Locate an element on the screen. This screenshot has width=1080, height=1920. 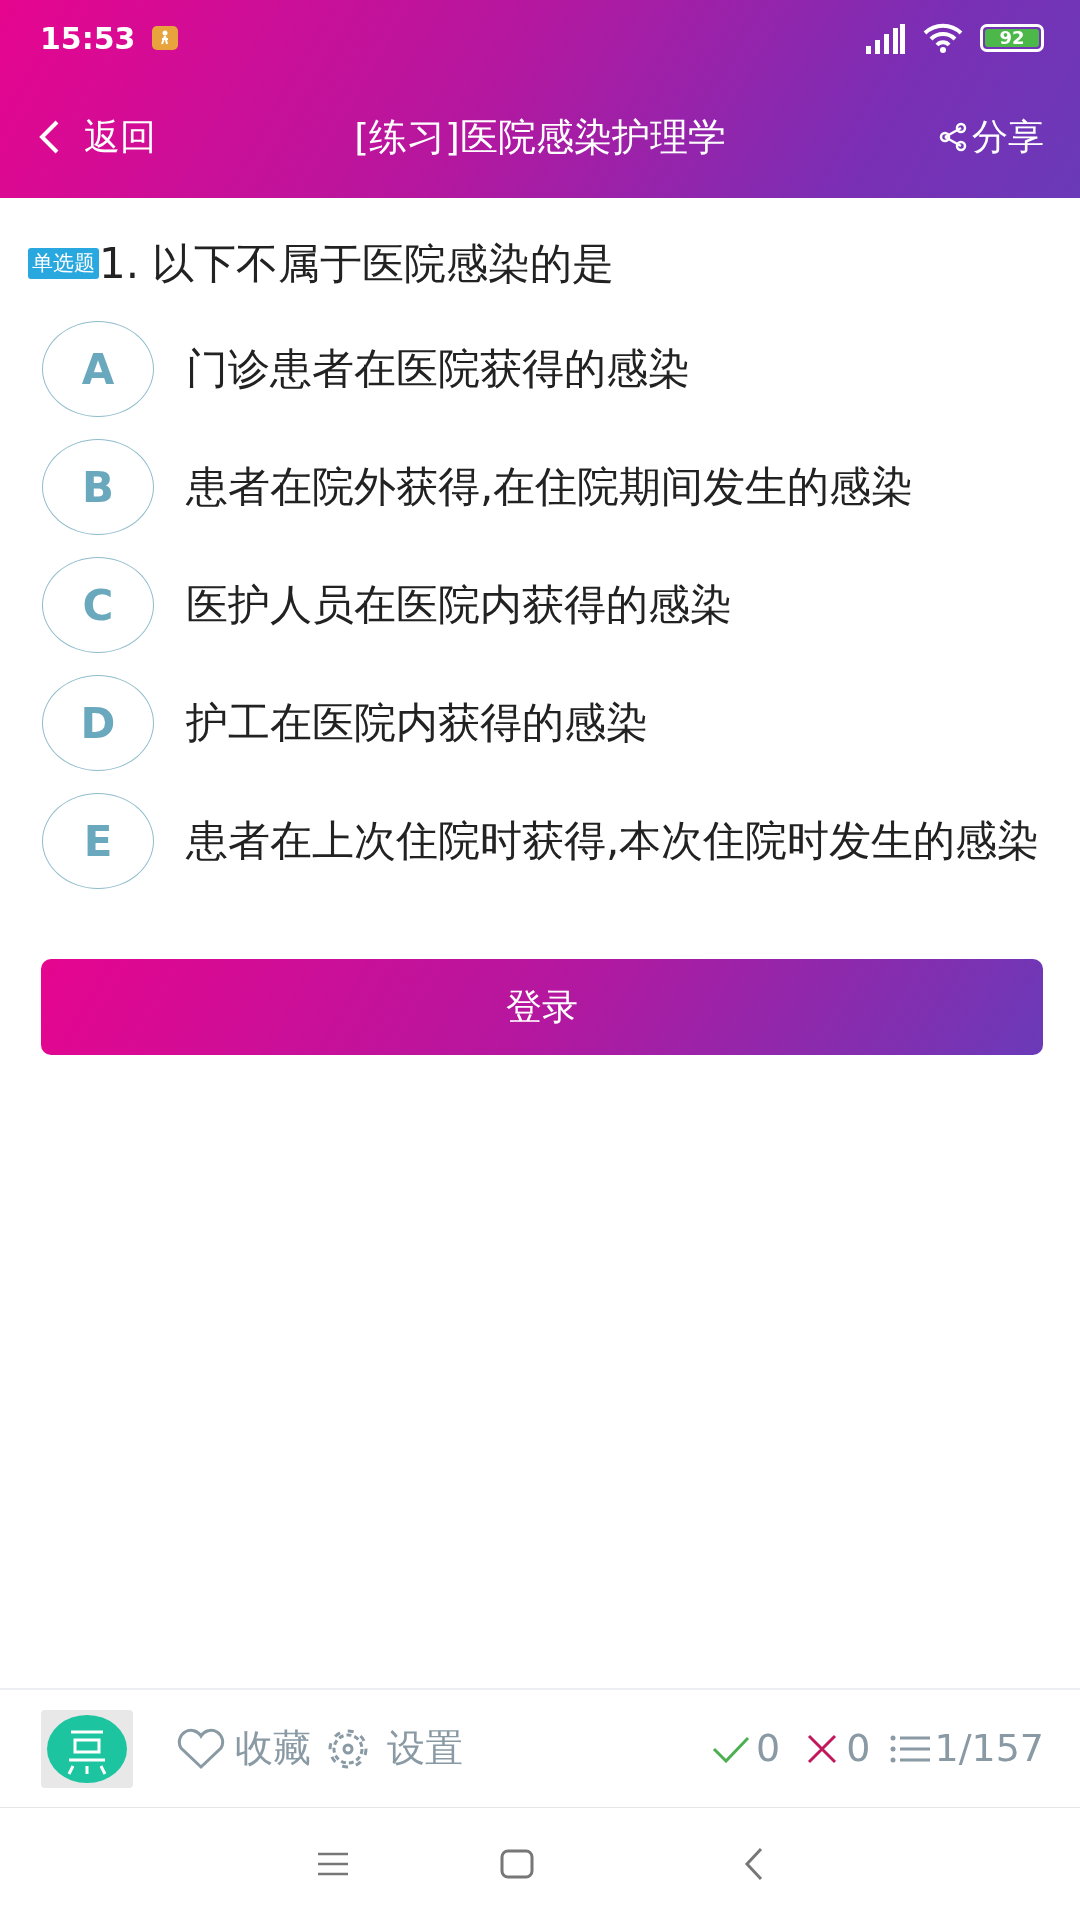
question-type-tag: 单选题 is located at coordinates (63, 263).